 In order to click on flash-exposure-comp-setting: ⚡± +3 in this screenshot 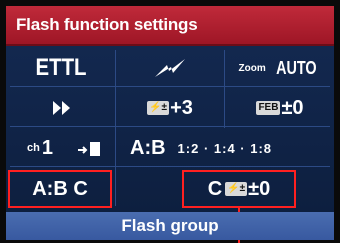, I will do `click(170, 108)`.